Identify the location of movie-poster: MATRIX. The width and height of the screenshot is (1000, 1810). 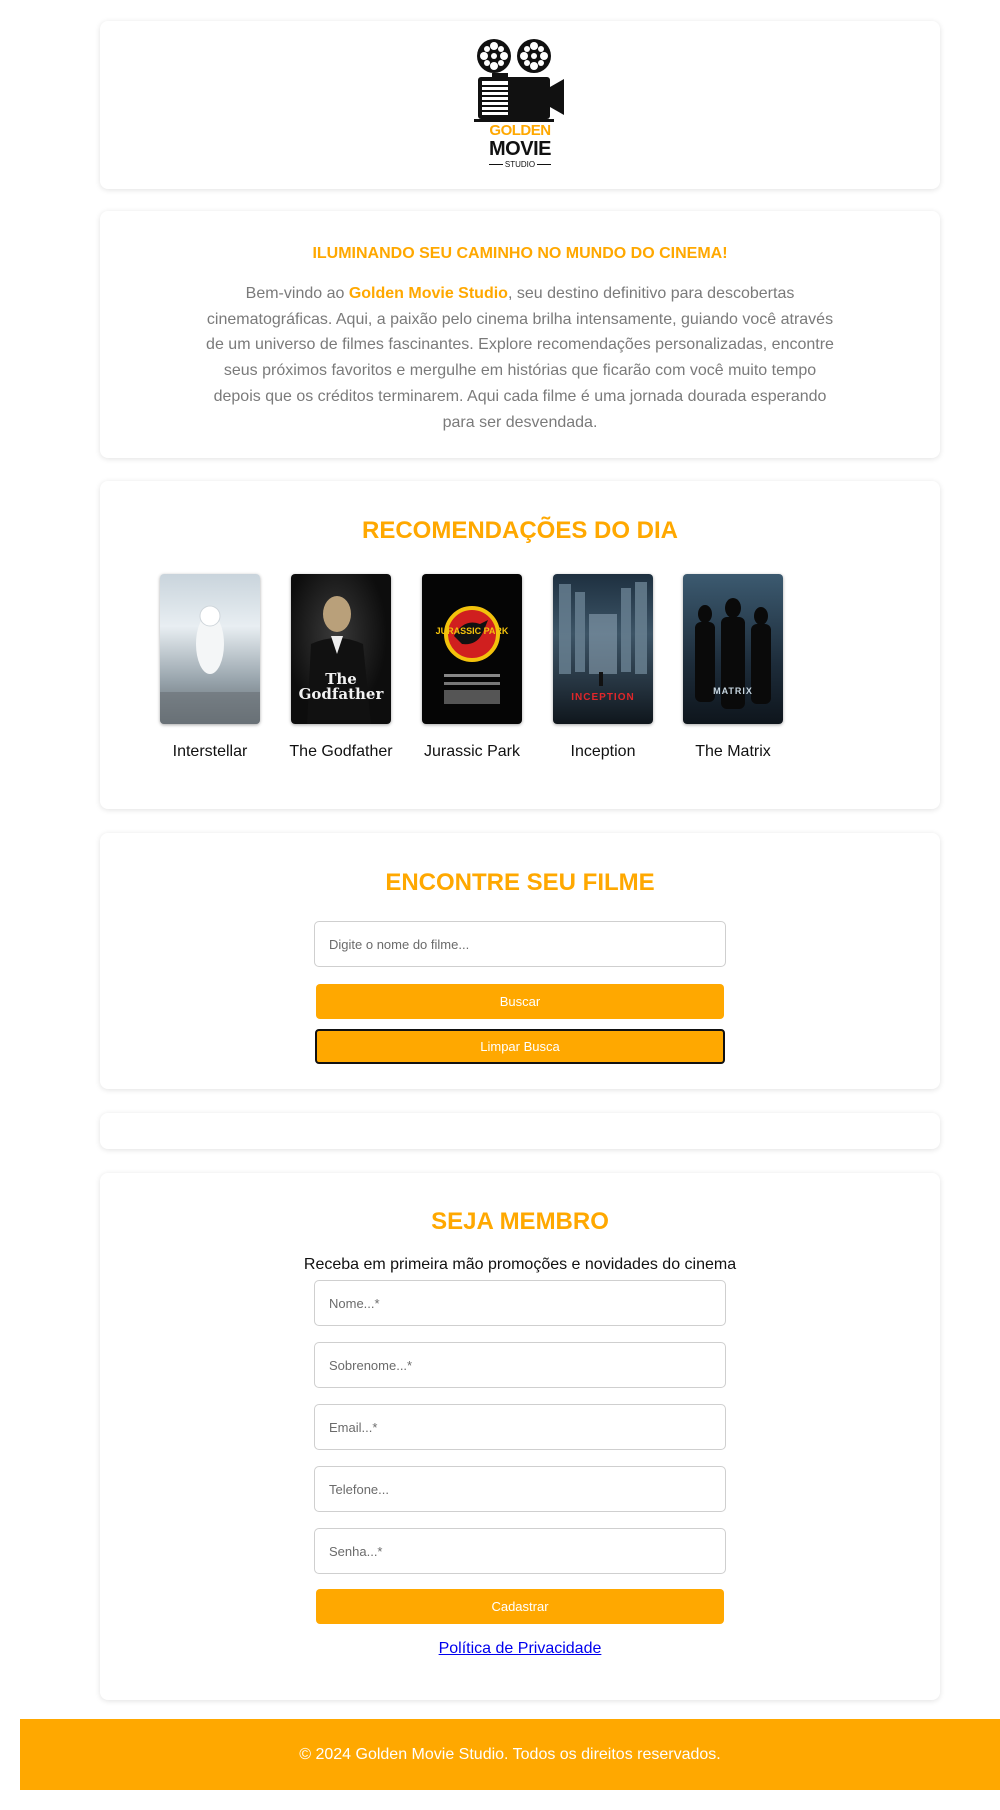
(733, 649).